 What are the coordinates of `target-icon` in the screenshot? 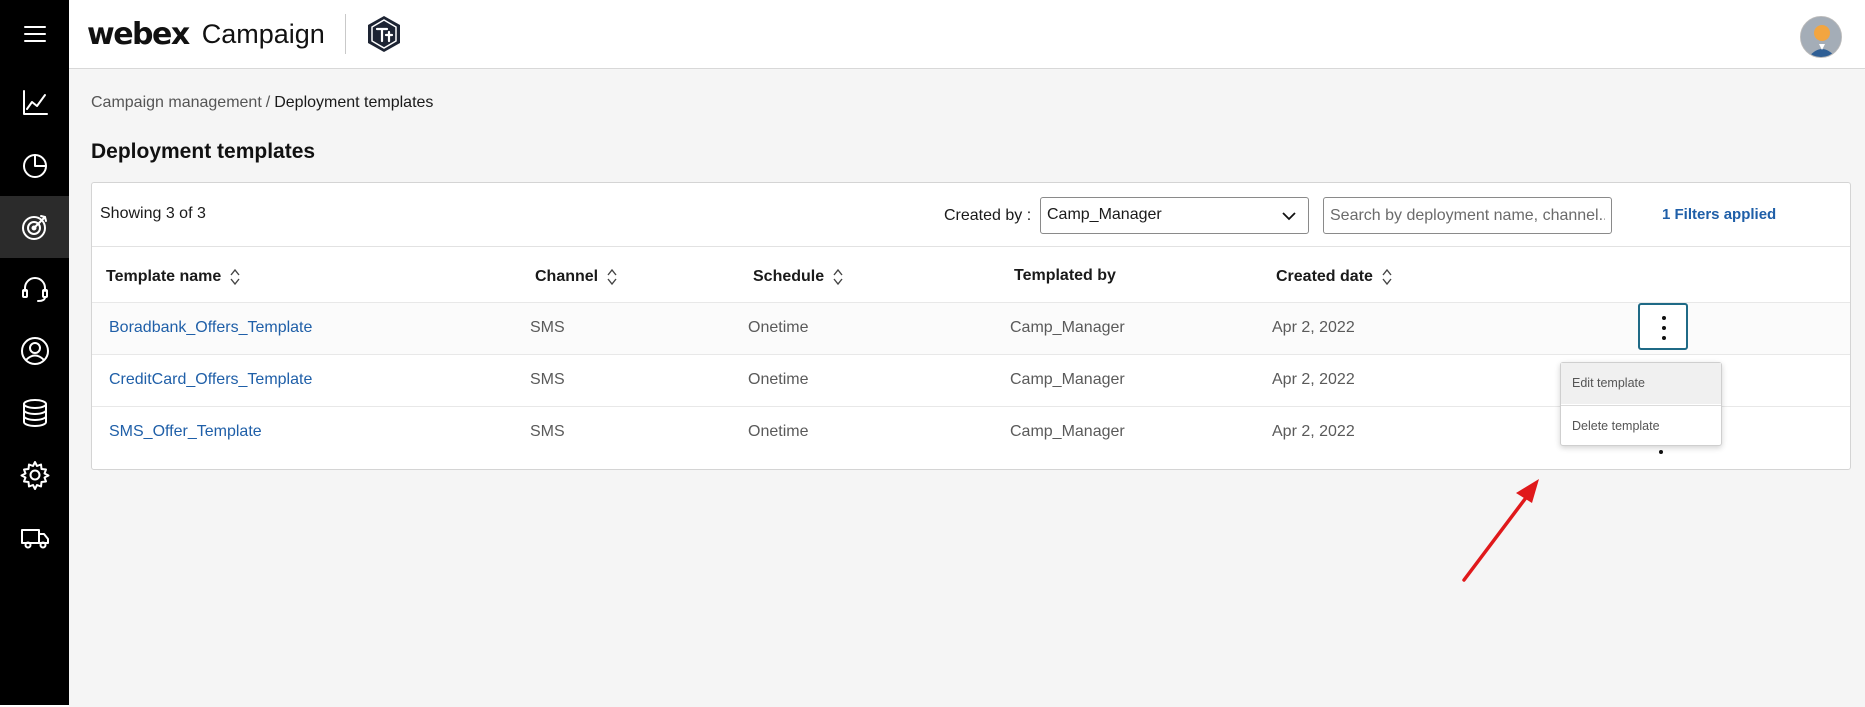 It's located at (34, 227).